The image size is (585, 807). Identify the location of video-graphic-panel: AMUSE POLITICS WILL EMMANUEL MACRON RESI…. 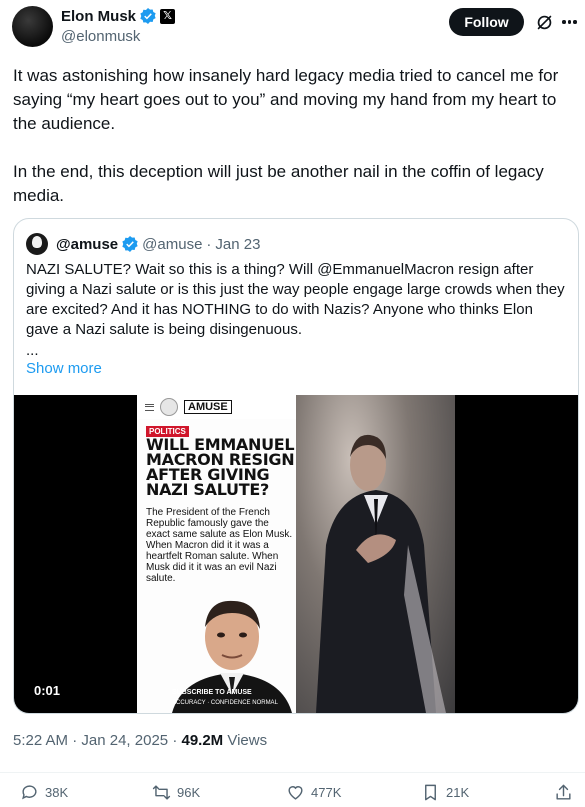
(216, 554).